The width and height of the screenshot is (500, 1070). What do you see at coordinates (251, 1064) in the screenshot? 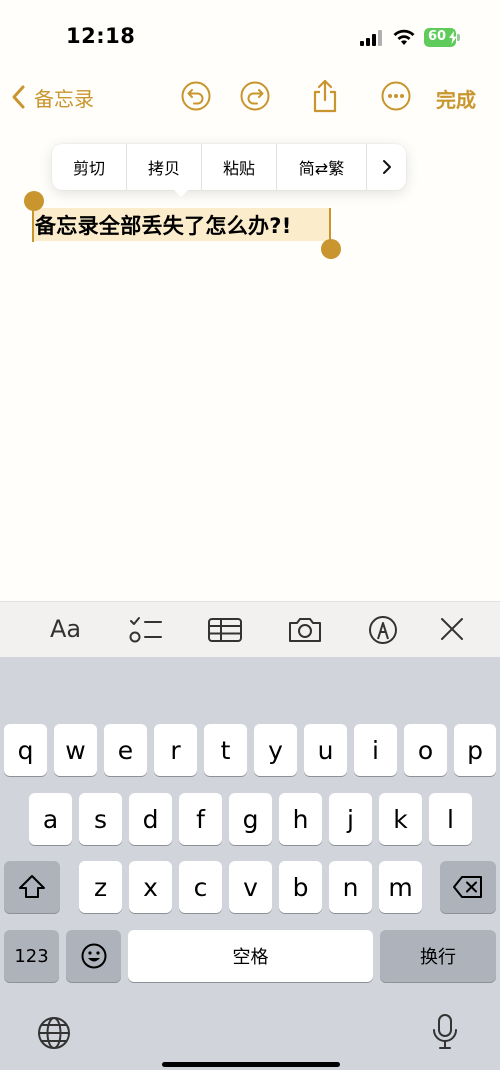
I see `home-indicator` at bounding box center [251, 1064].